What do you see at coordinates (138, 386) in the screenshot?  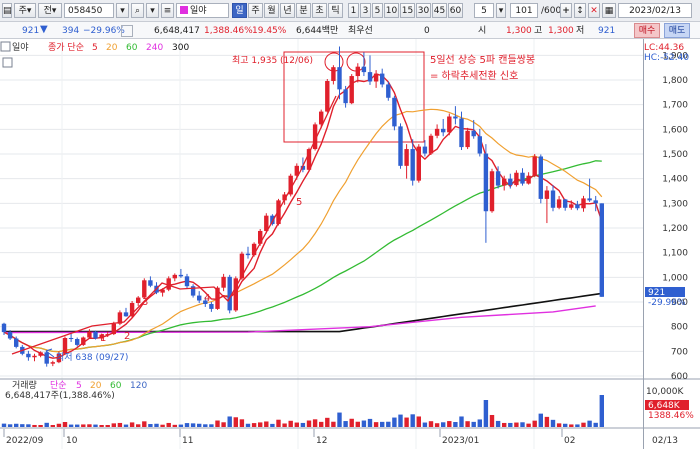 I see `volume-ma-legend-item: 120` at bounding box center [138, 386].